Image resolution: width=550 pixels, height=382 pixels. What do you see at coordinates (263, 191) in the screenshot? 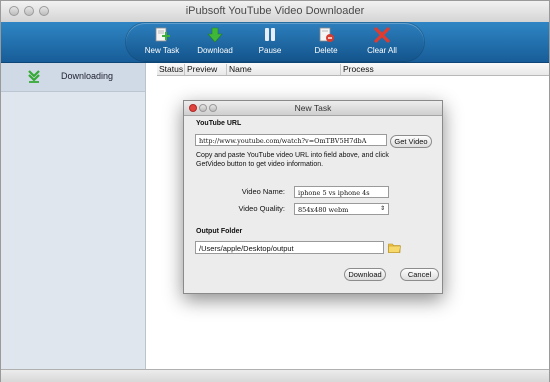
I see `video-name-label: Video Name:` at bounding box center [263, 191].